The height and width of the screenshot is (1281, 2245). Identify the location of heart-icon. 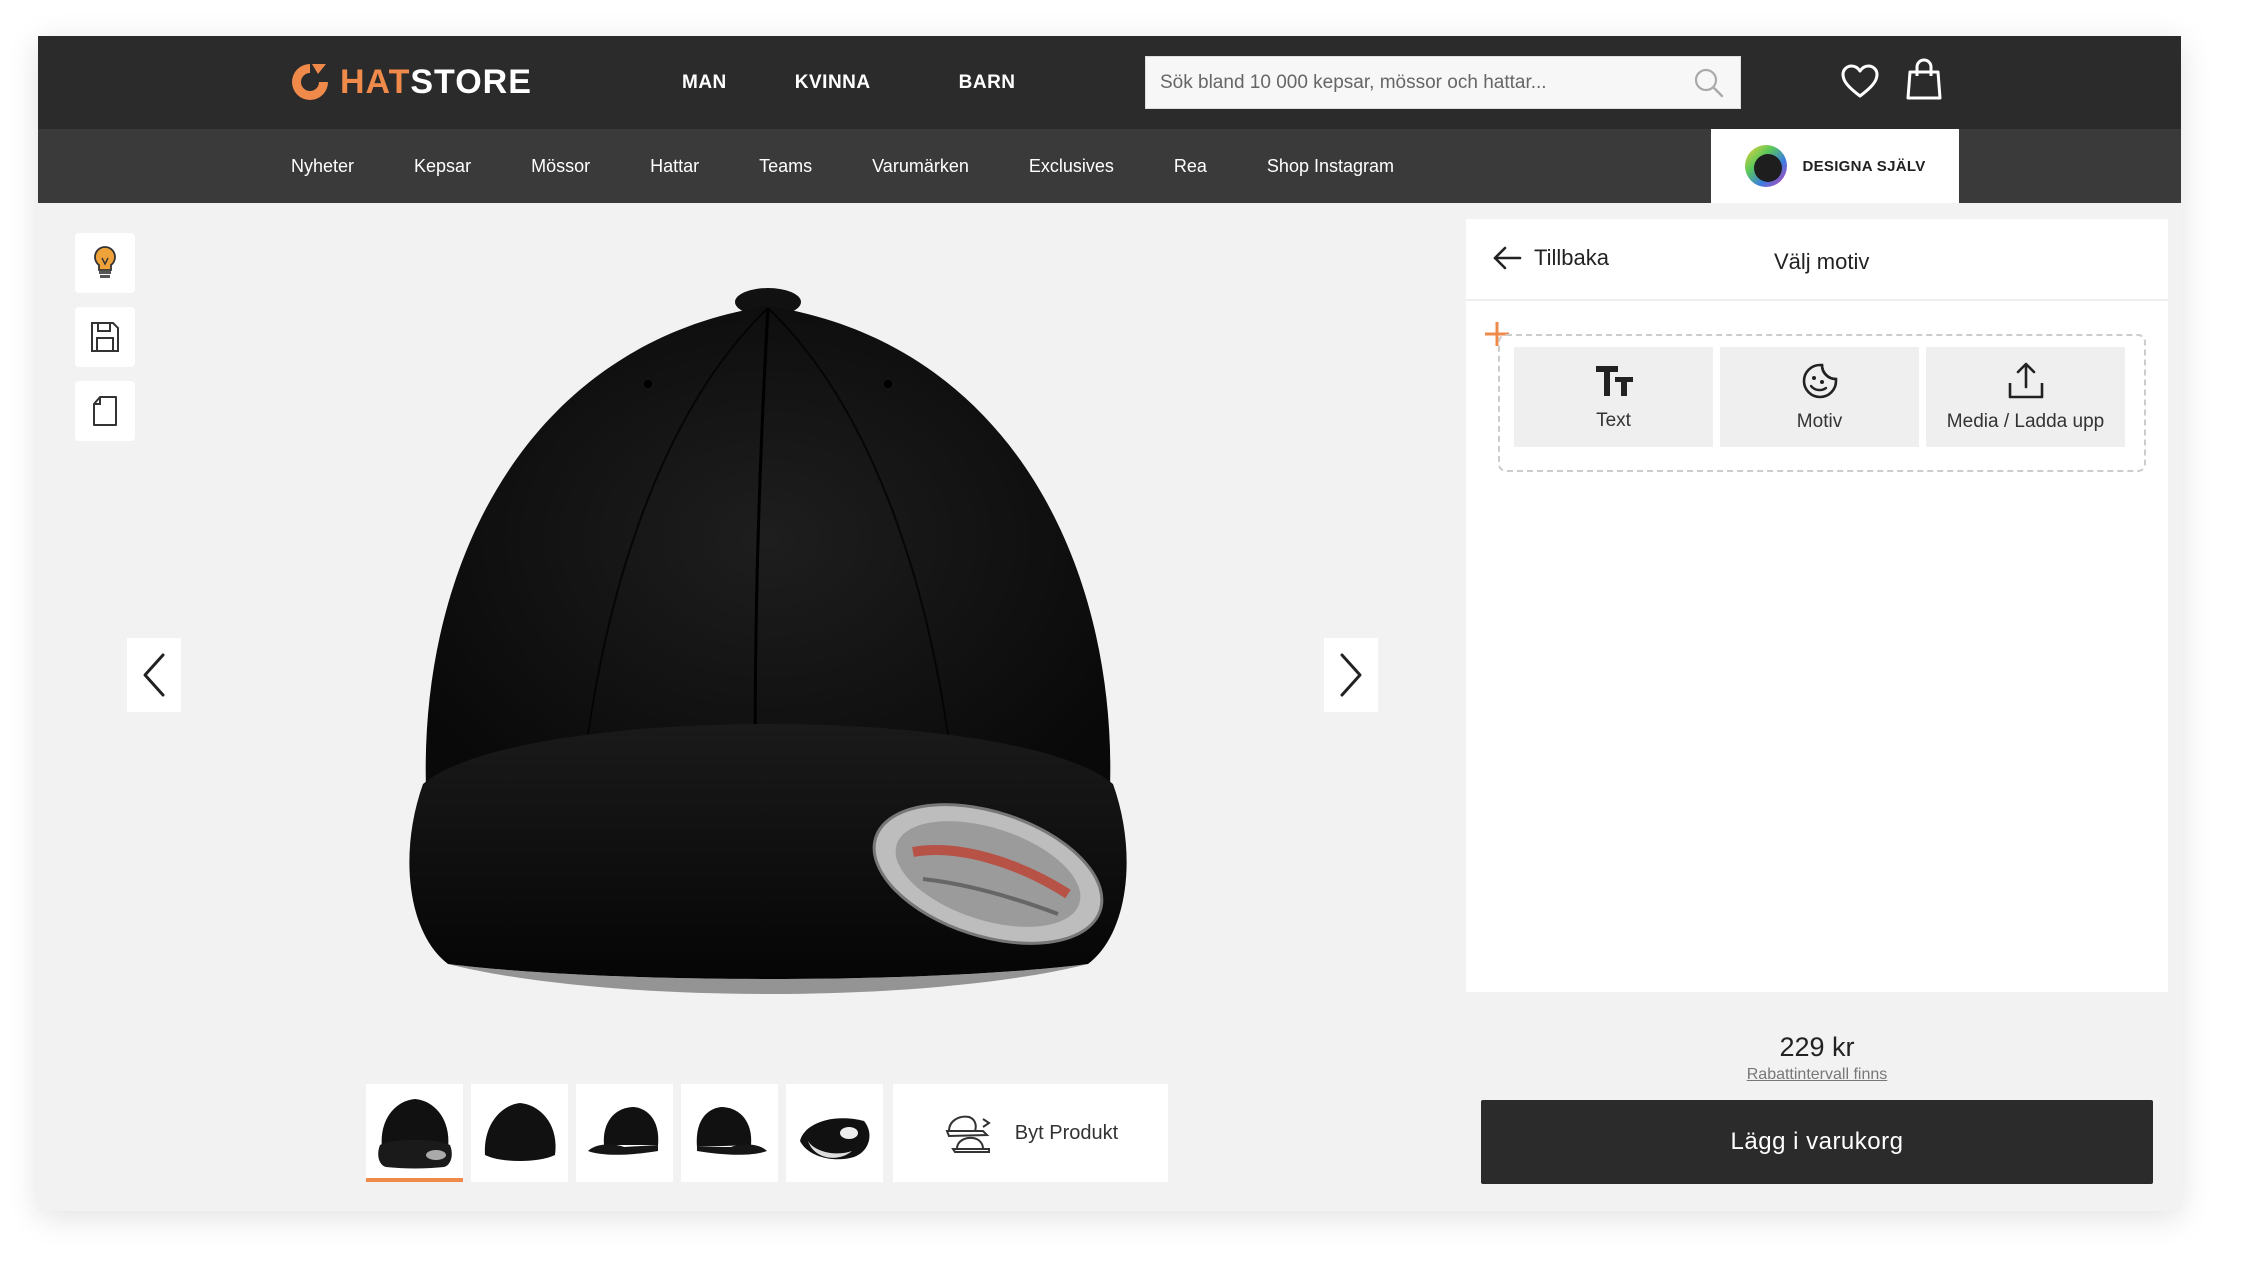
(1860, 82).